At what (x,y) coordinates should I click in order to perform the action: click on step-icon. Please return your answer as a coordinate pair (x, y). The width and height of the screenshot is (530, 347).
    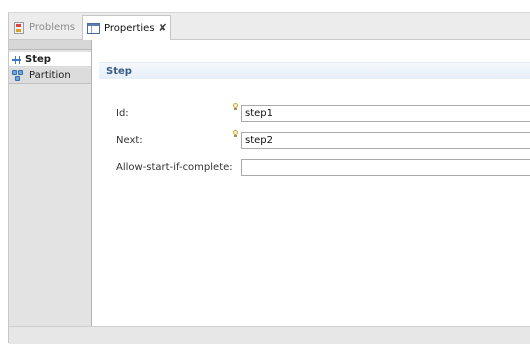
    Looking at the image, I should click on (16, 59).